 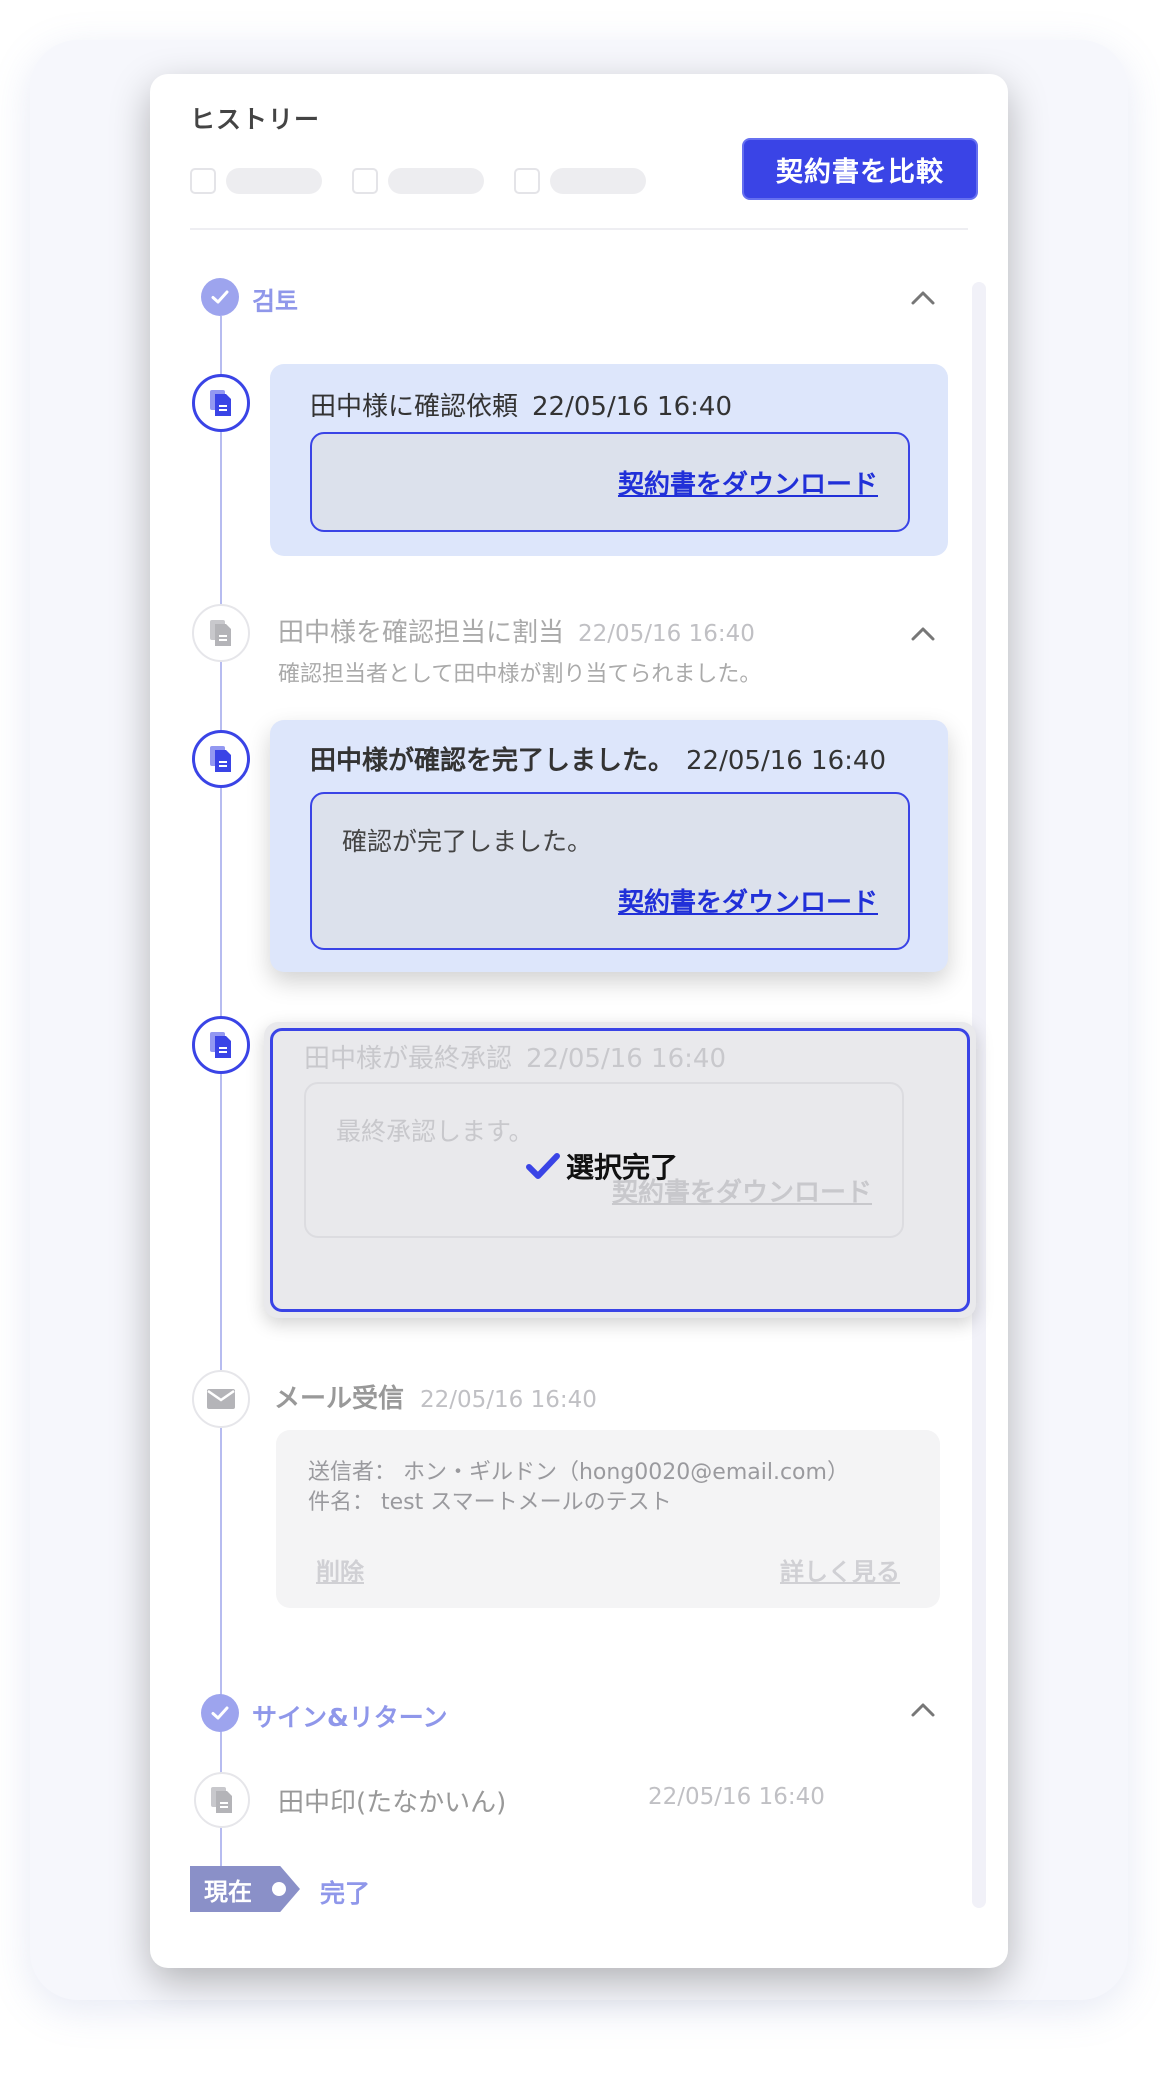 What do you see at coordinates (255, 119) in the screenshot?
I see `panel-title: ヒストリー` at bounding box center [255, 119].